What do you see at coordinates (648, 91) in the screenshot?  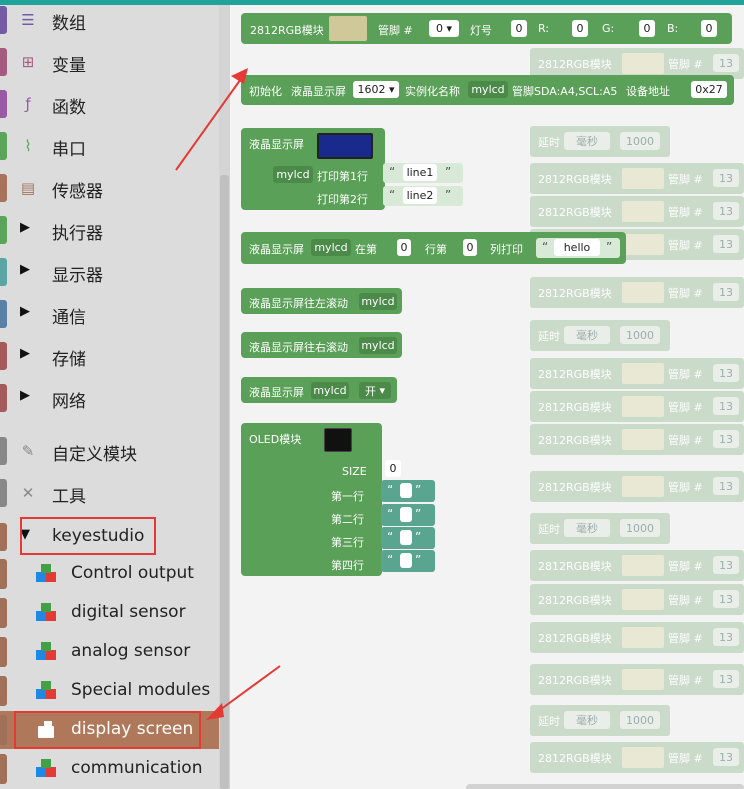 I see `lcd-addr-label: 设备地址` at bounding box center [648, 91].